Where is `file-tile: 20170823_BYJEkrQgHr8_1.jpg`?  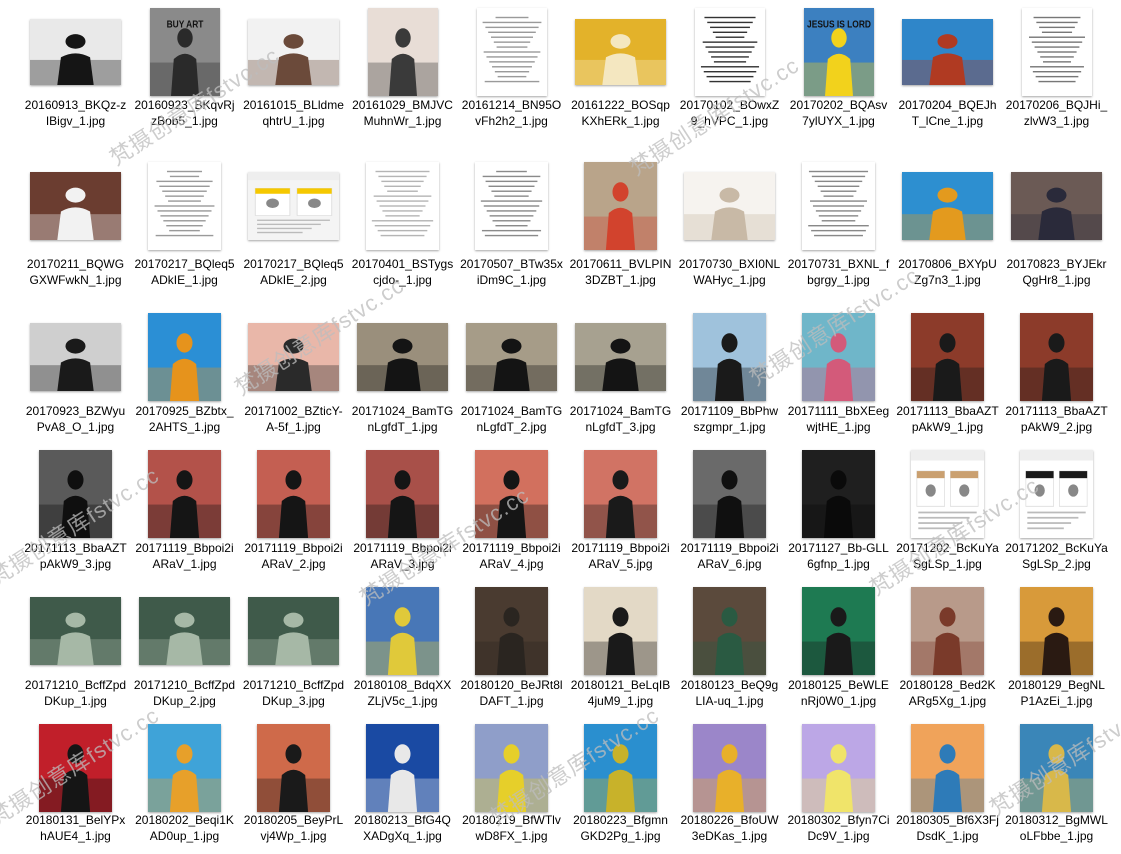
file-tile: 20170823_BYJEkrQgHr8_1.jpg is located at coordinates (1056, 235).